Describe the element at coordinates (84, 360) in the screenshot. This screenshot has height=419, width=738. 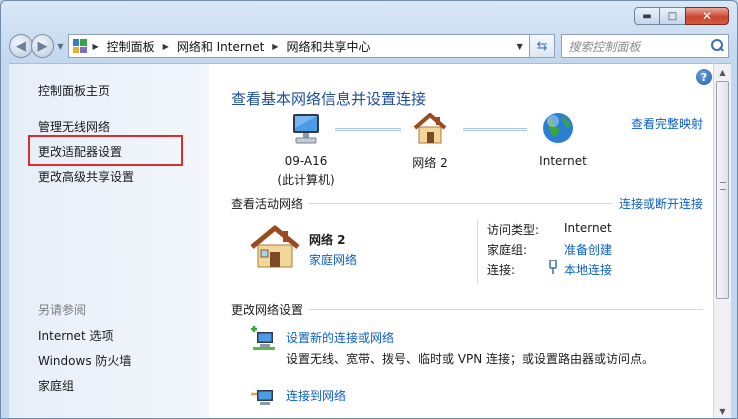
I see `sidebar-item-windows-firewall: Windows 防火墙` at that location.